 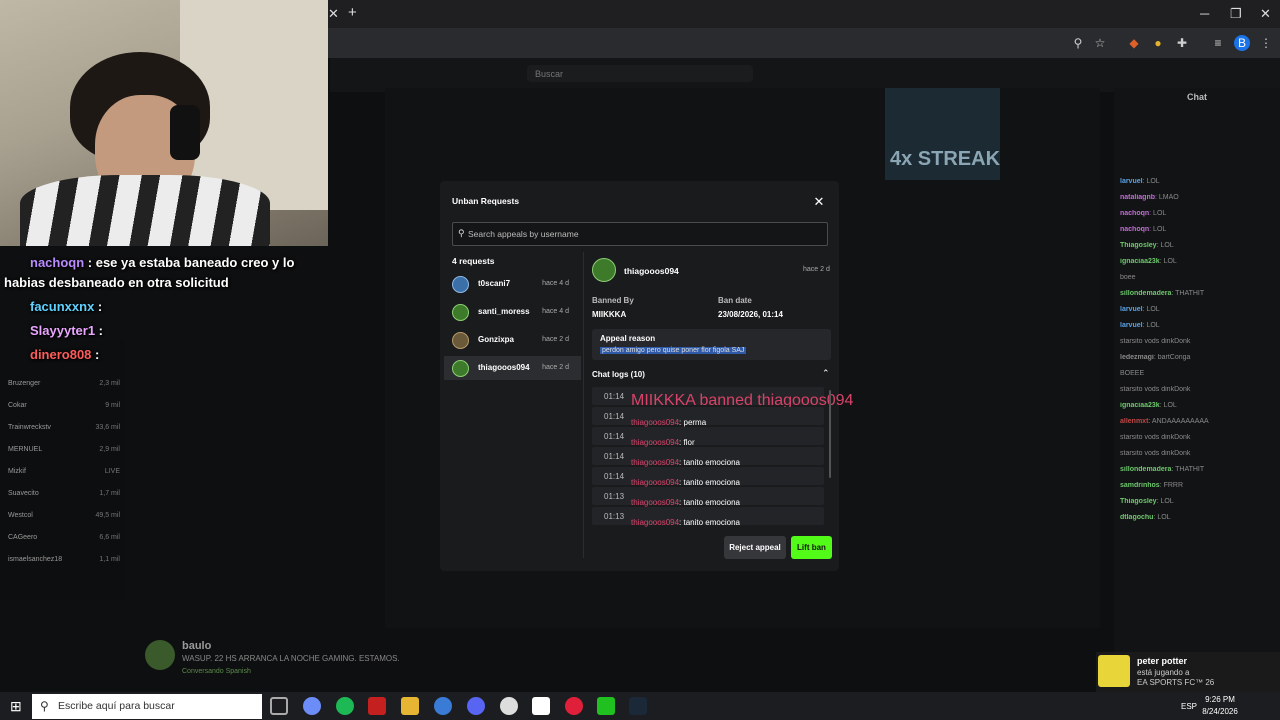 I want to click on taskbar-time: 9:26 PM, so click(x=1220, y=699).